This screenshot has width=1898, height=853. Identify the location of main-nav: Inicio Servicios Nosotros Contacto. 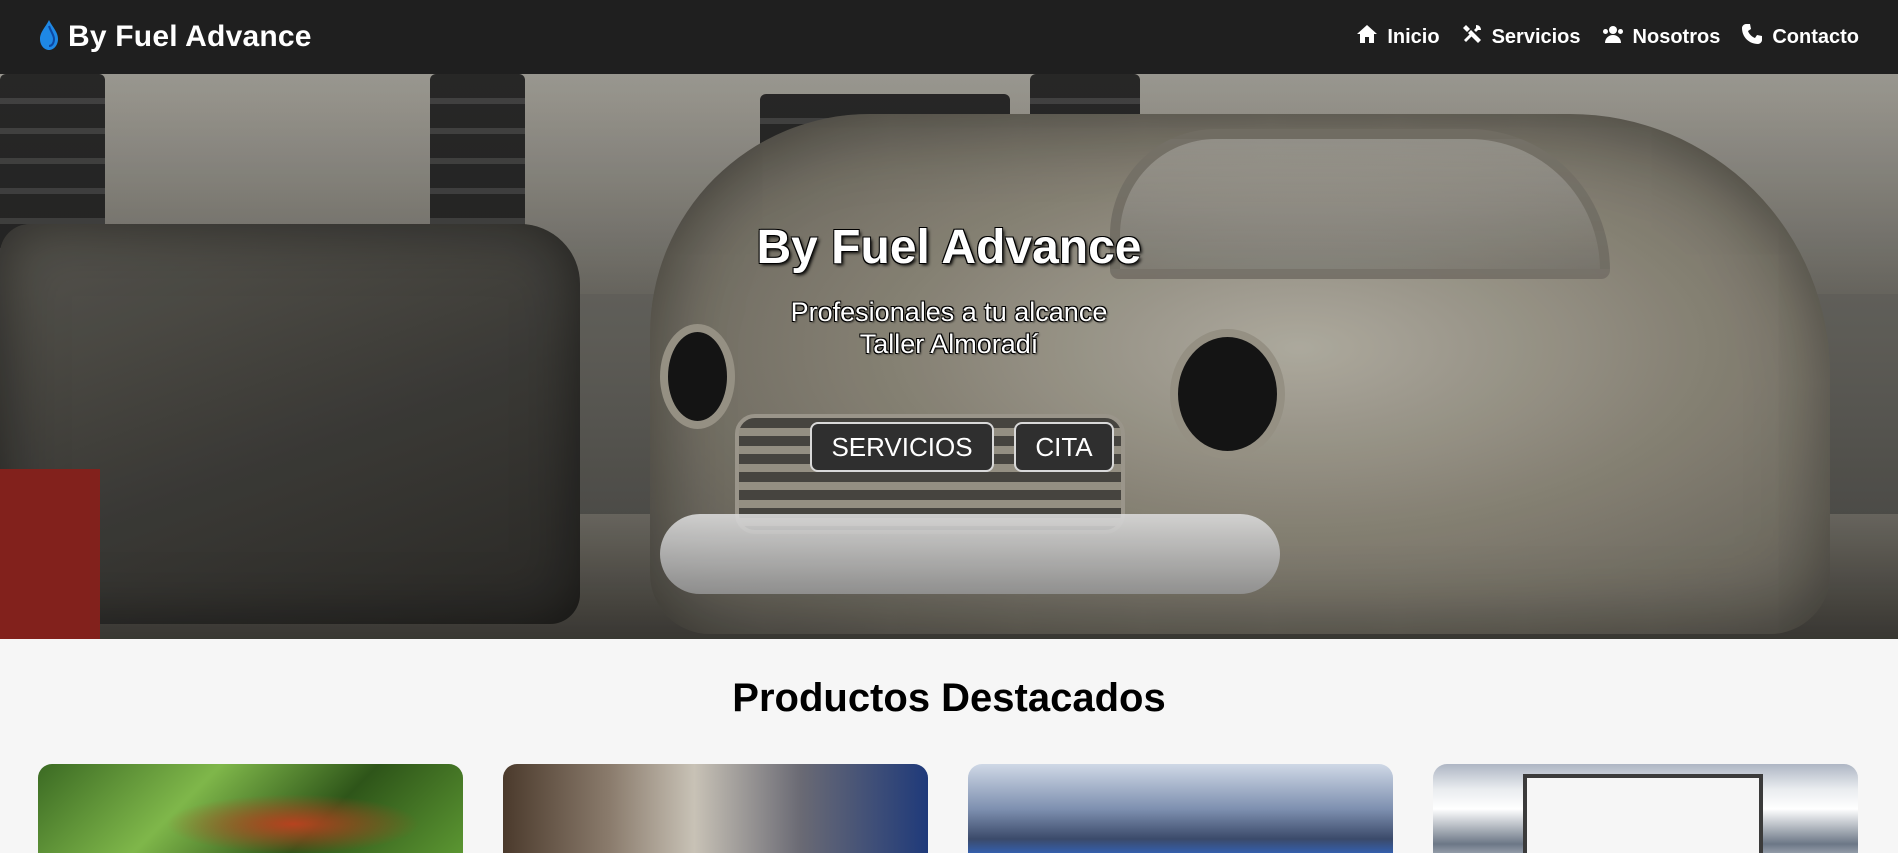
(1607, 37).